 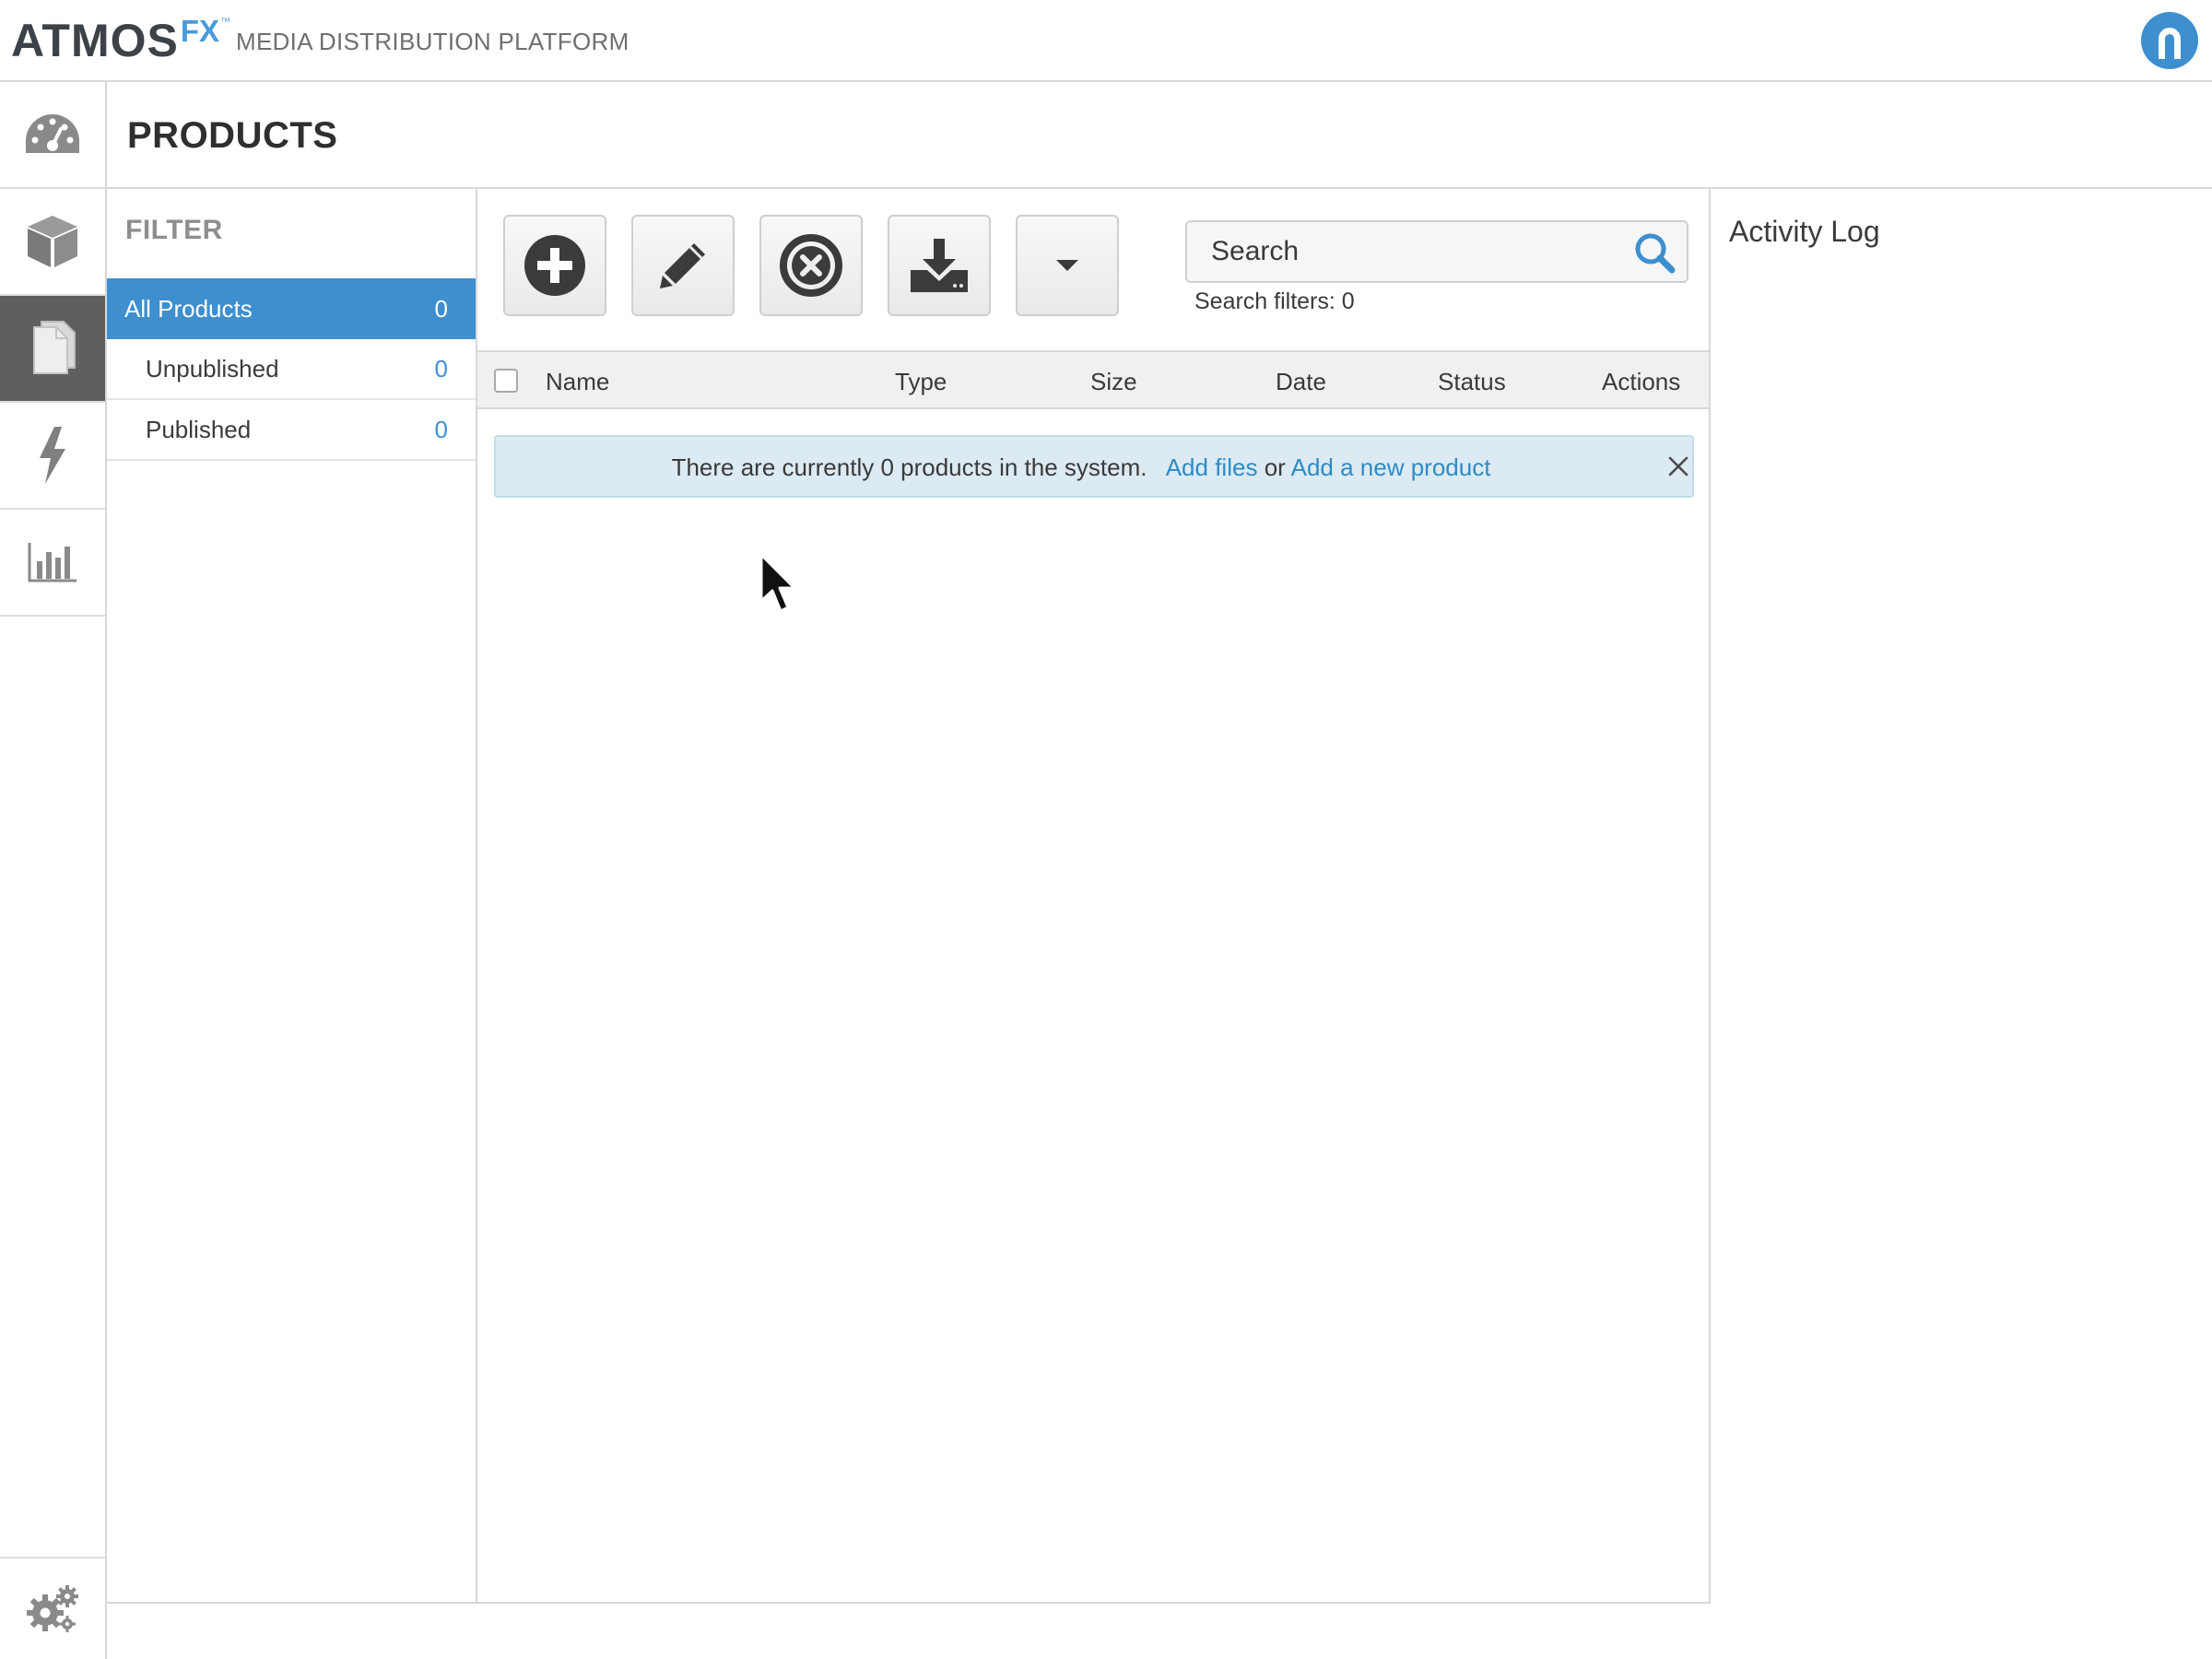 I want to click on delete-product-button, so click(x=811, y=265).